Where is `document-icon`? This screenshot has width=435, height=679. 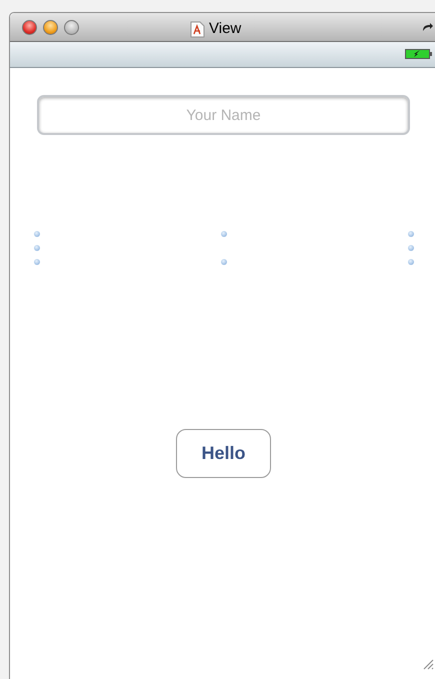 document-icon is located at coordinates (197, 29).